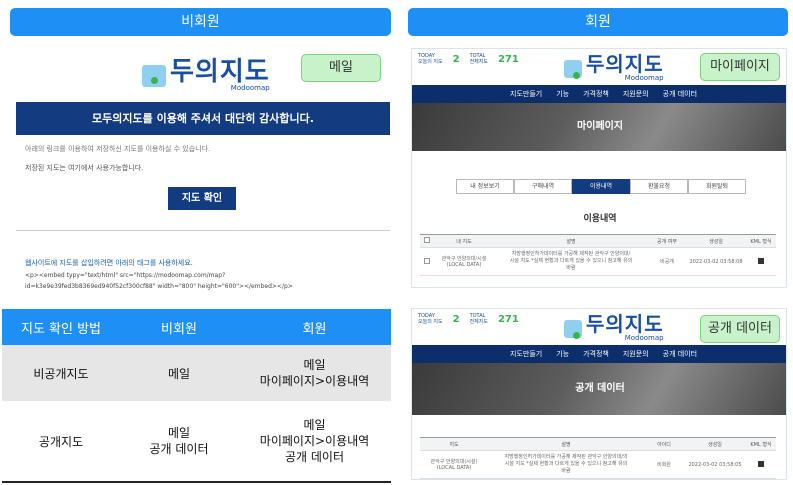 The height and width of the screenshot is (485, 793). I want to click on tab-usage: 이용내역, so click(601, 186).